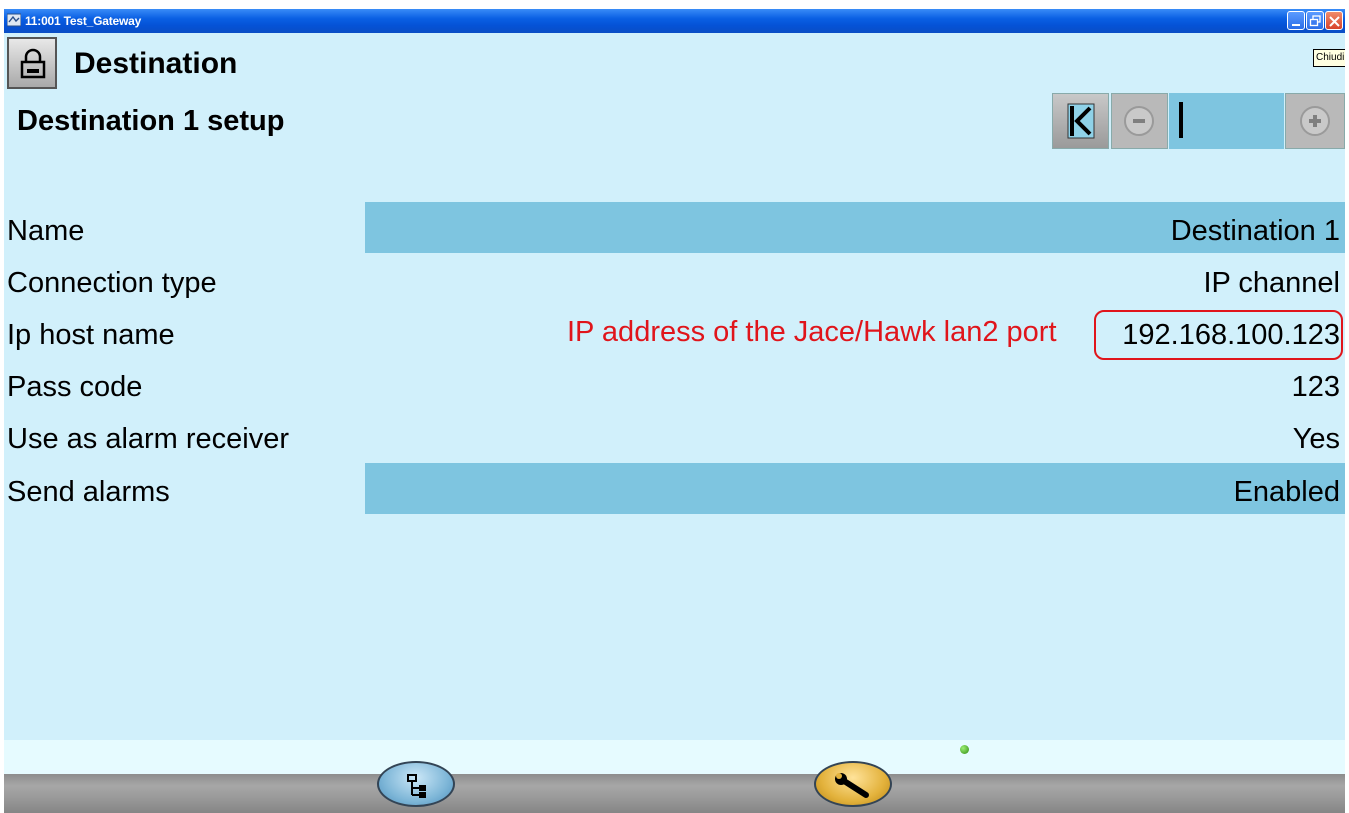 This screenshot has width=1349, height=813. I want to click on send-alarms-value: Enabled, so click(1287, 492).